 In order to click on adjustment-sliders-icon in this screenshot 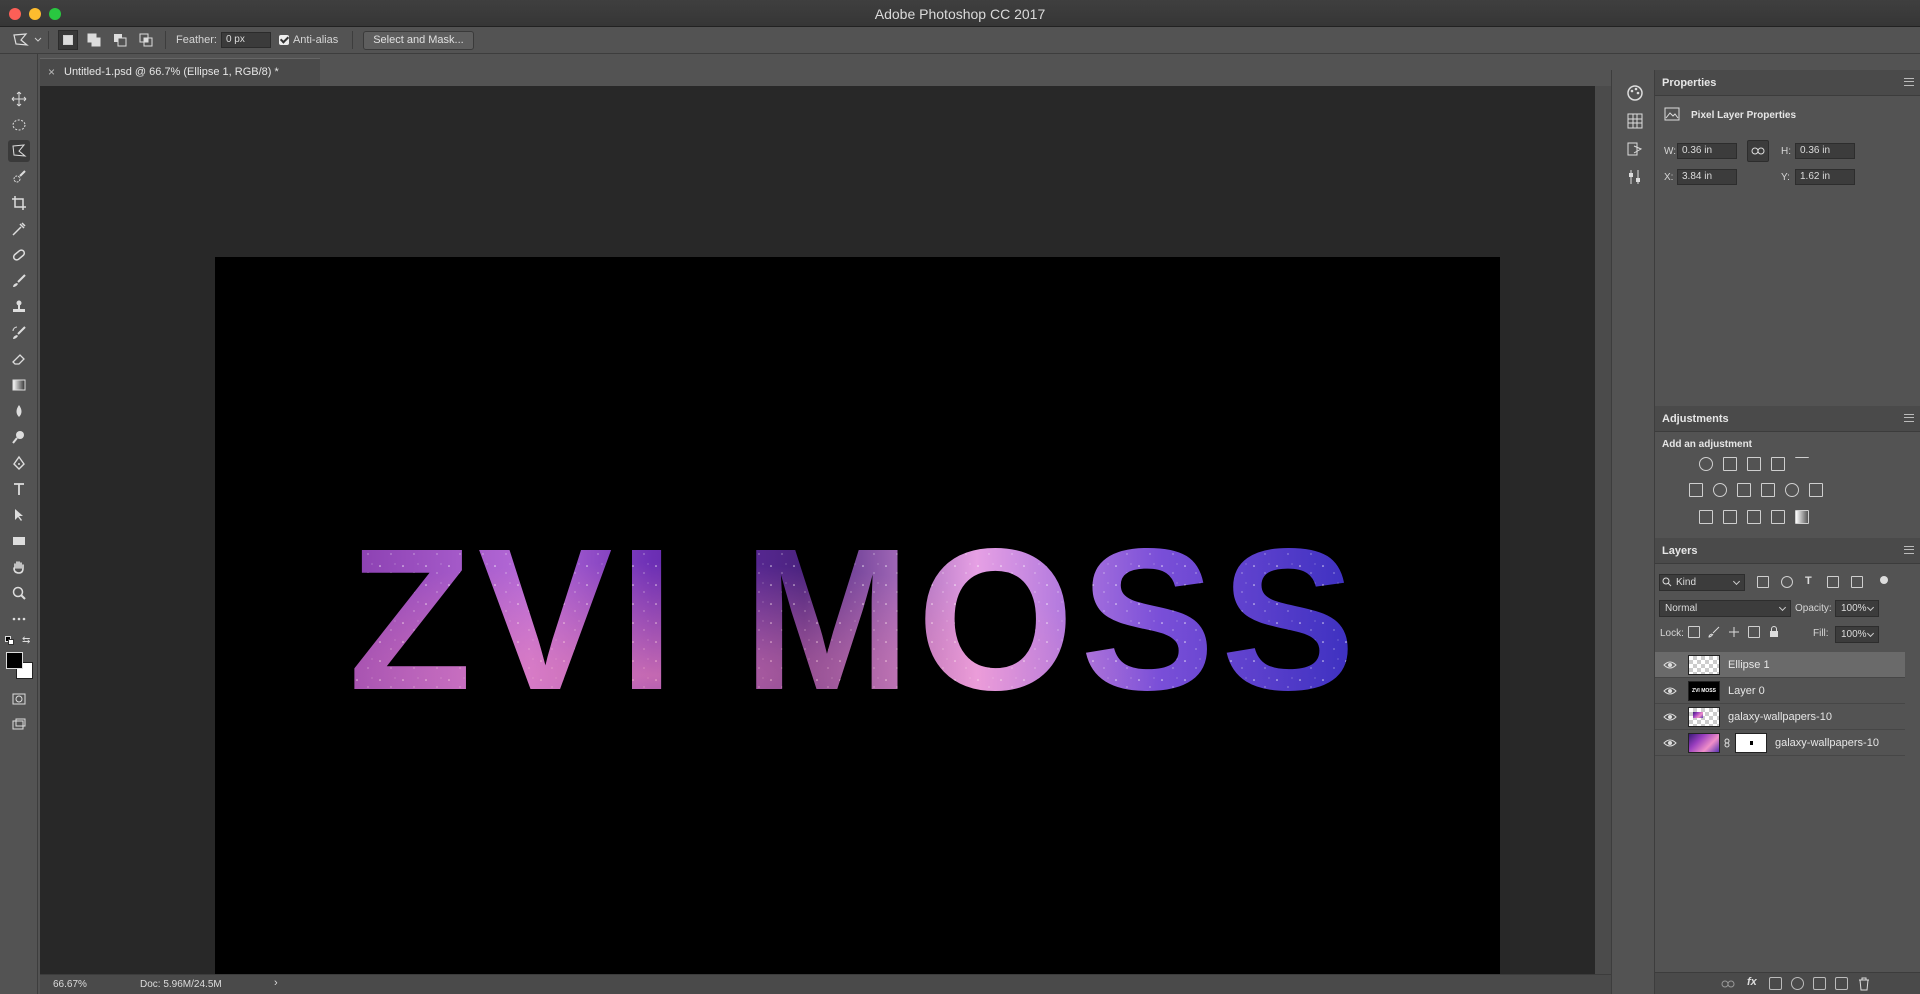, I will do `click(1635, 177)`.